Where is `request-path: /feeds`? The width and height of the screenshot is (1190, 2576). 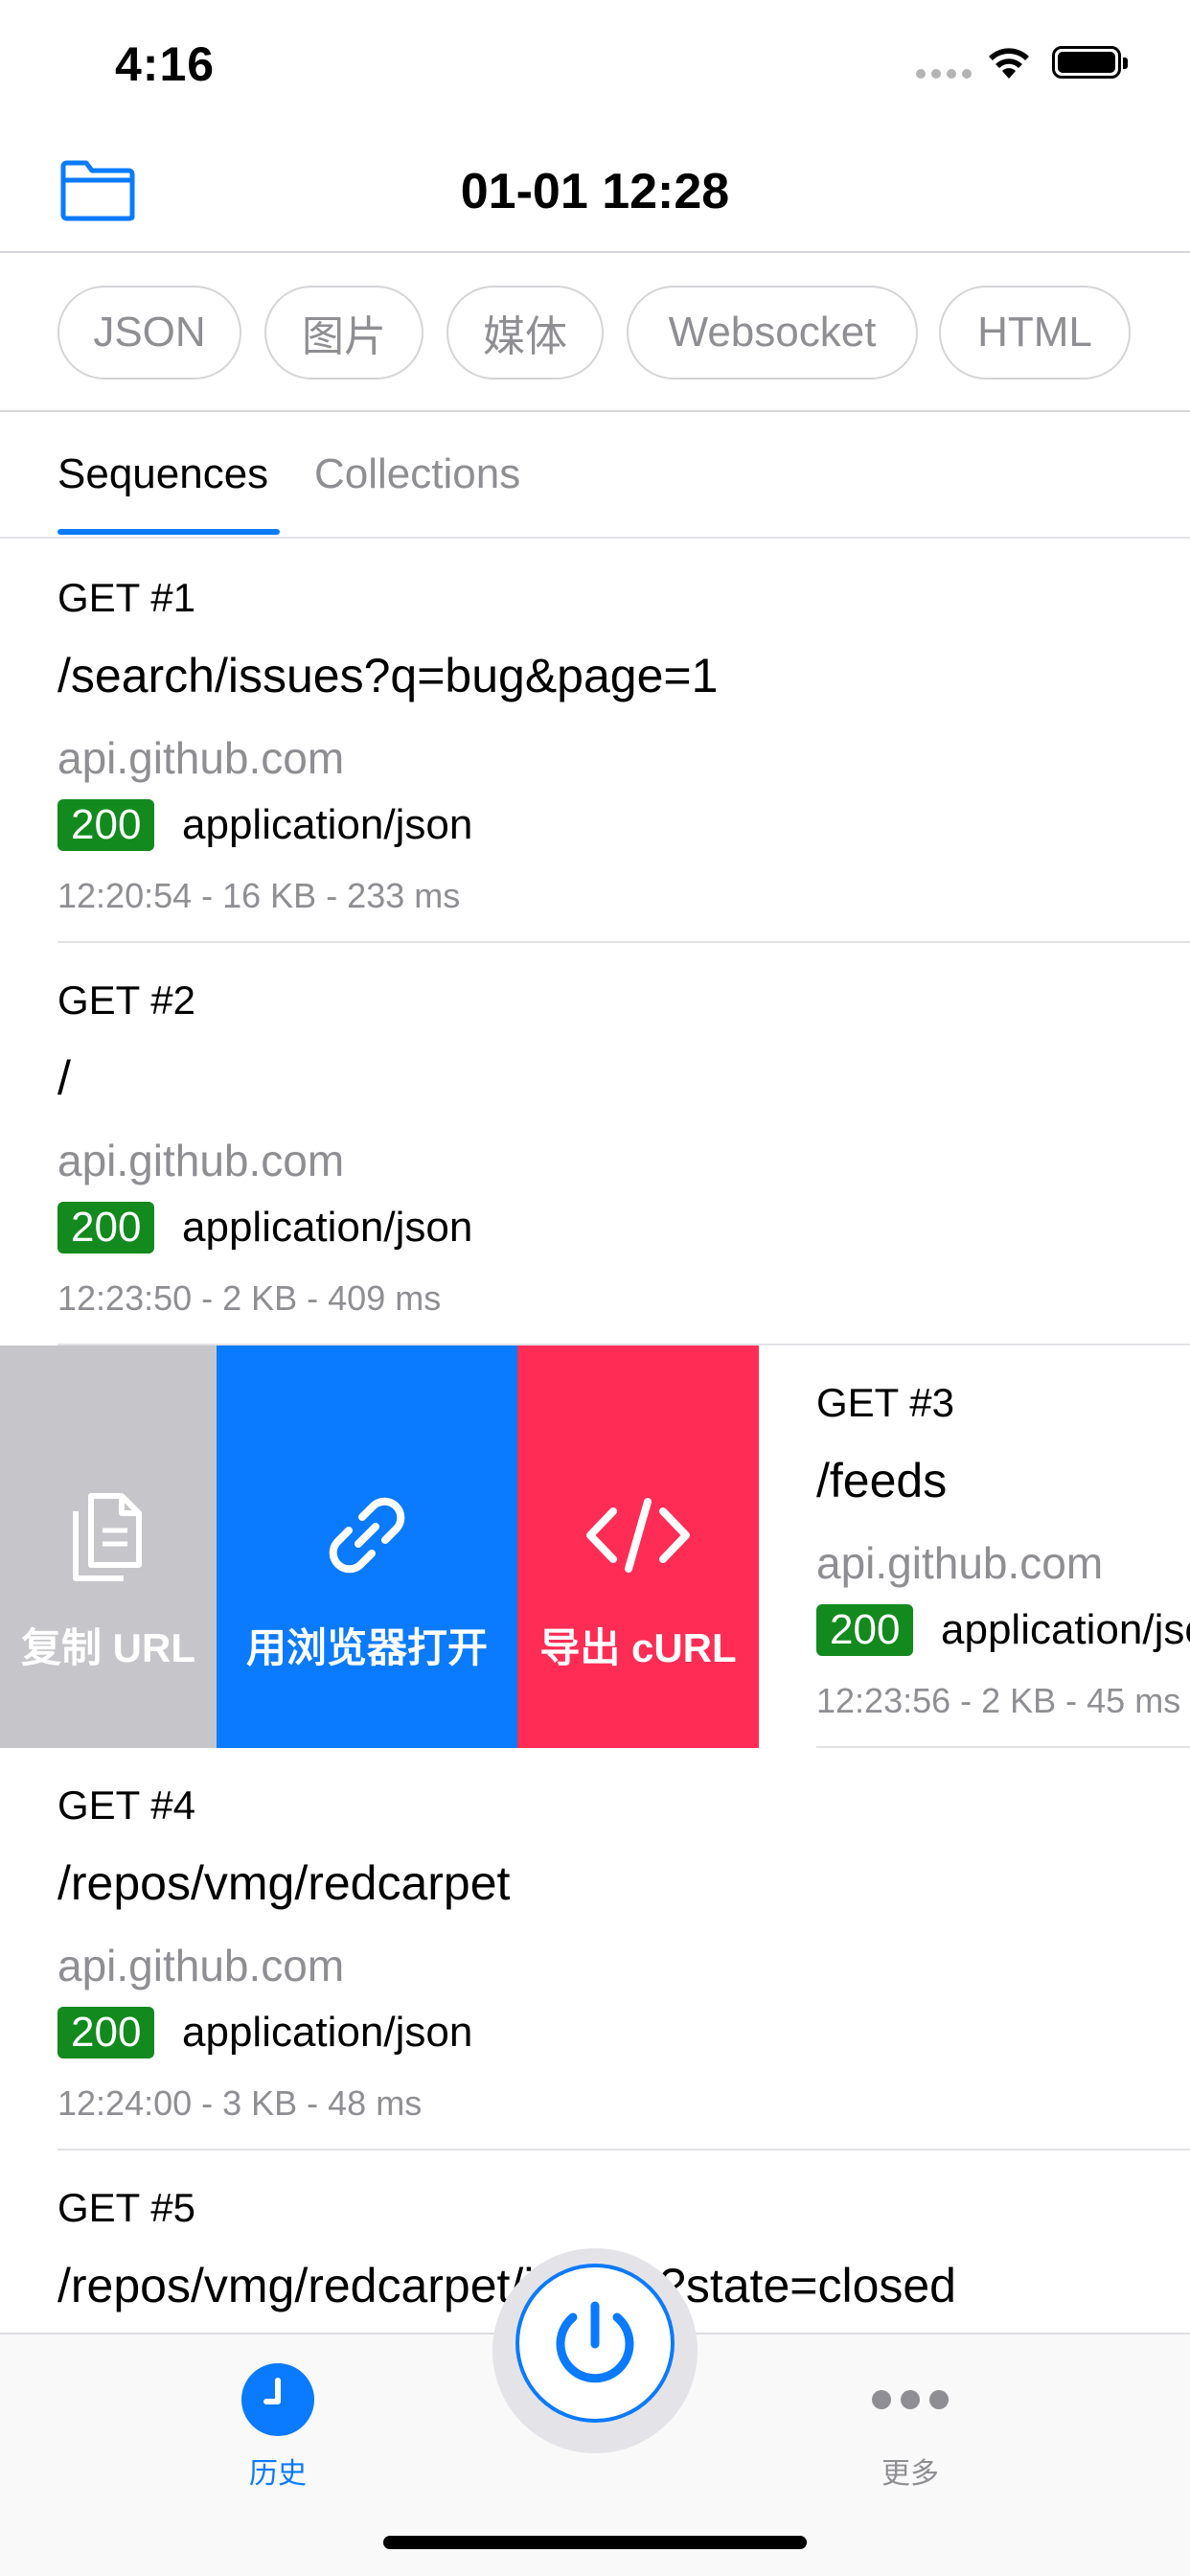 request-path: /feeds is located at coordinates (882, 1480).